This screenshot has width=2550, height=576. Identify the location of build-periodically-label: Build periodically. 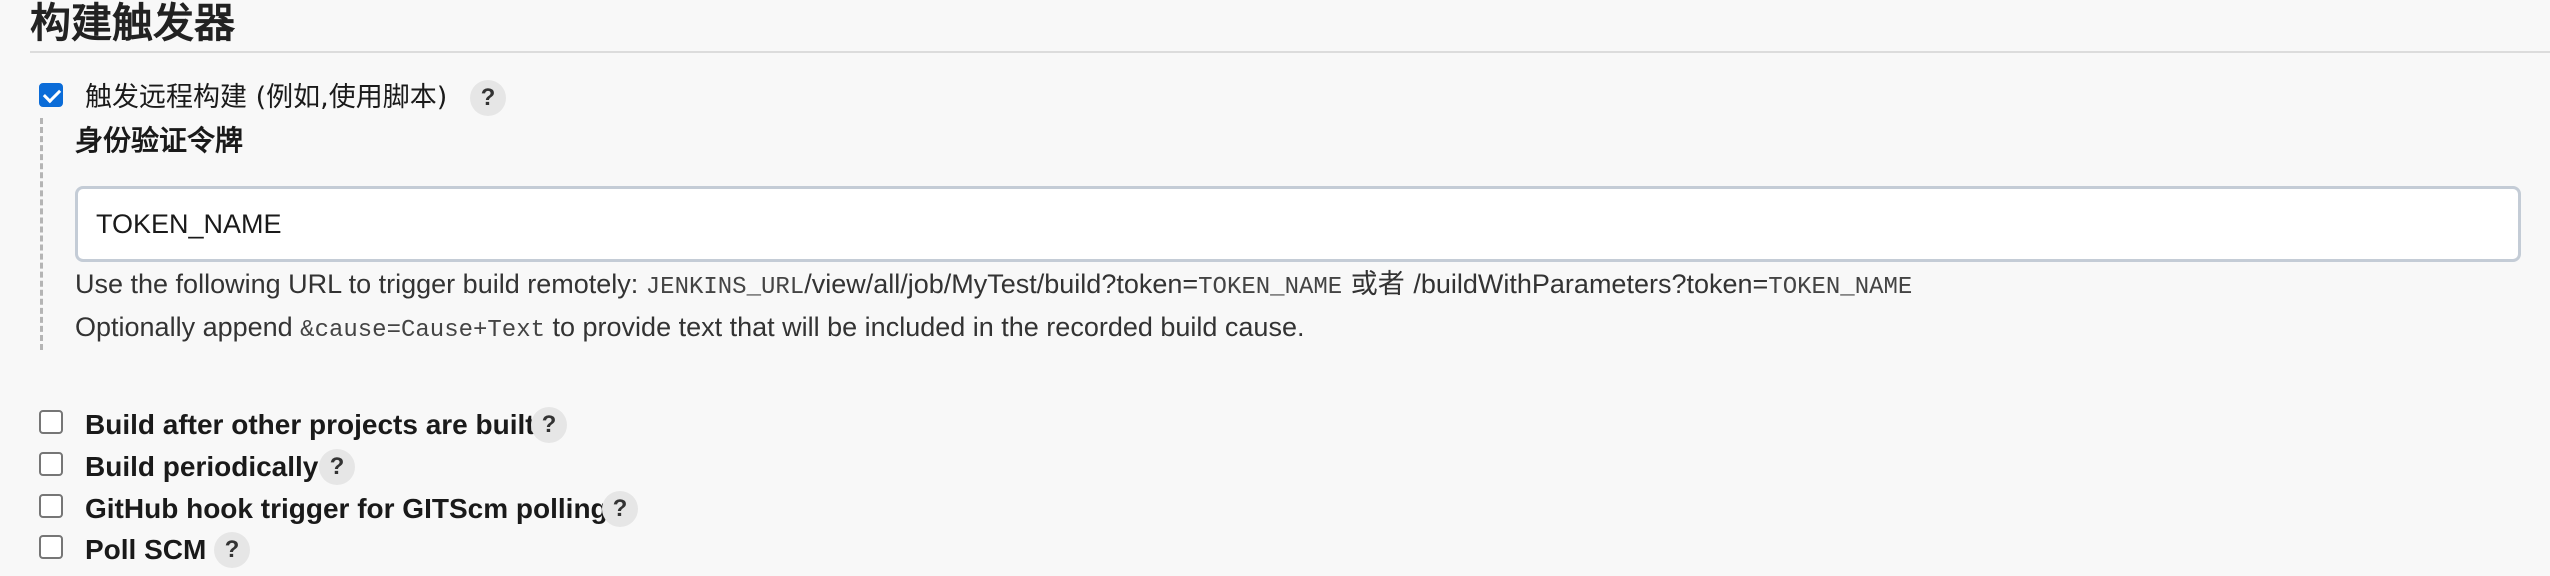
(201, 467).